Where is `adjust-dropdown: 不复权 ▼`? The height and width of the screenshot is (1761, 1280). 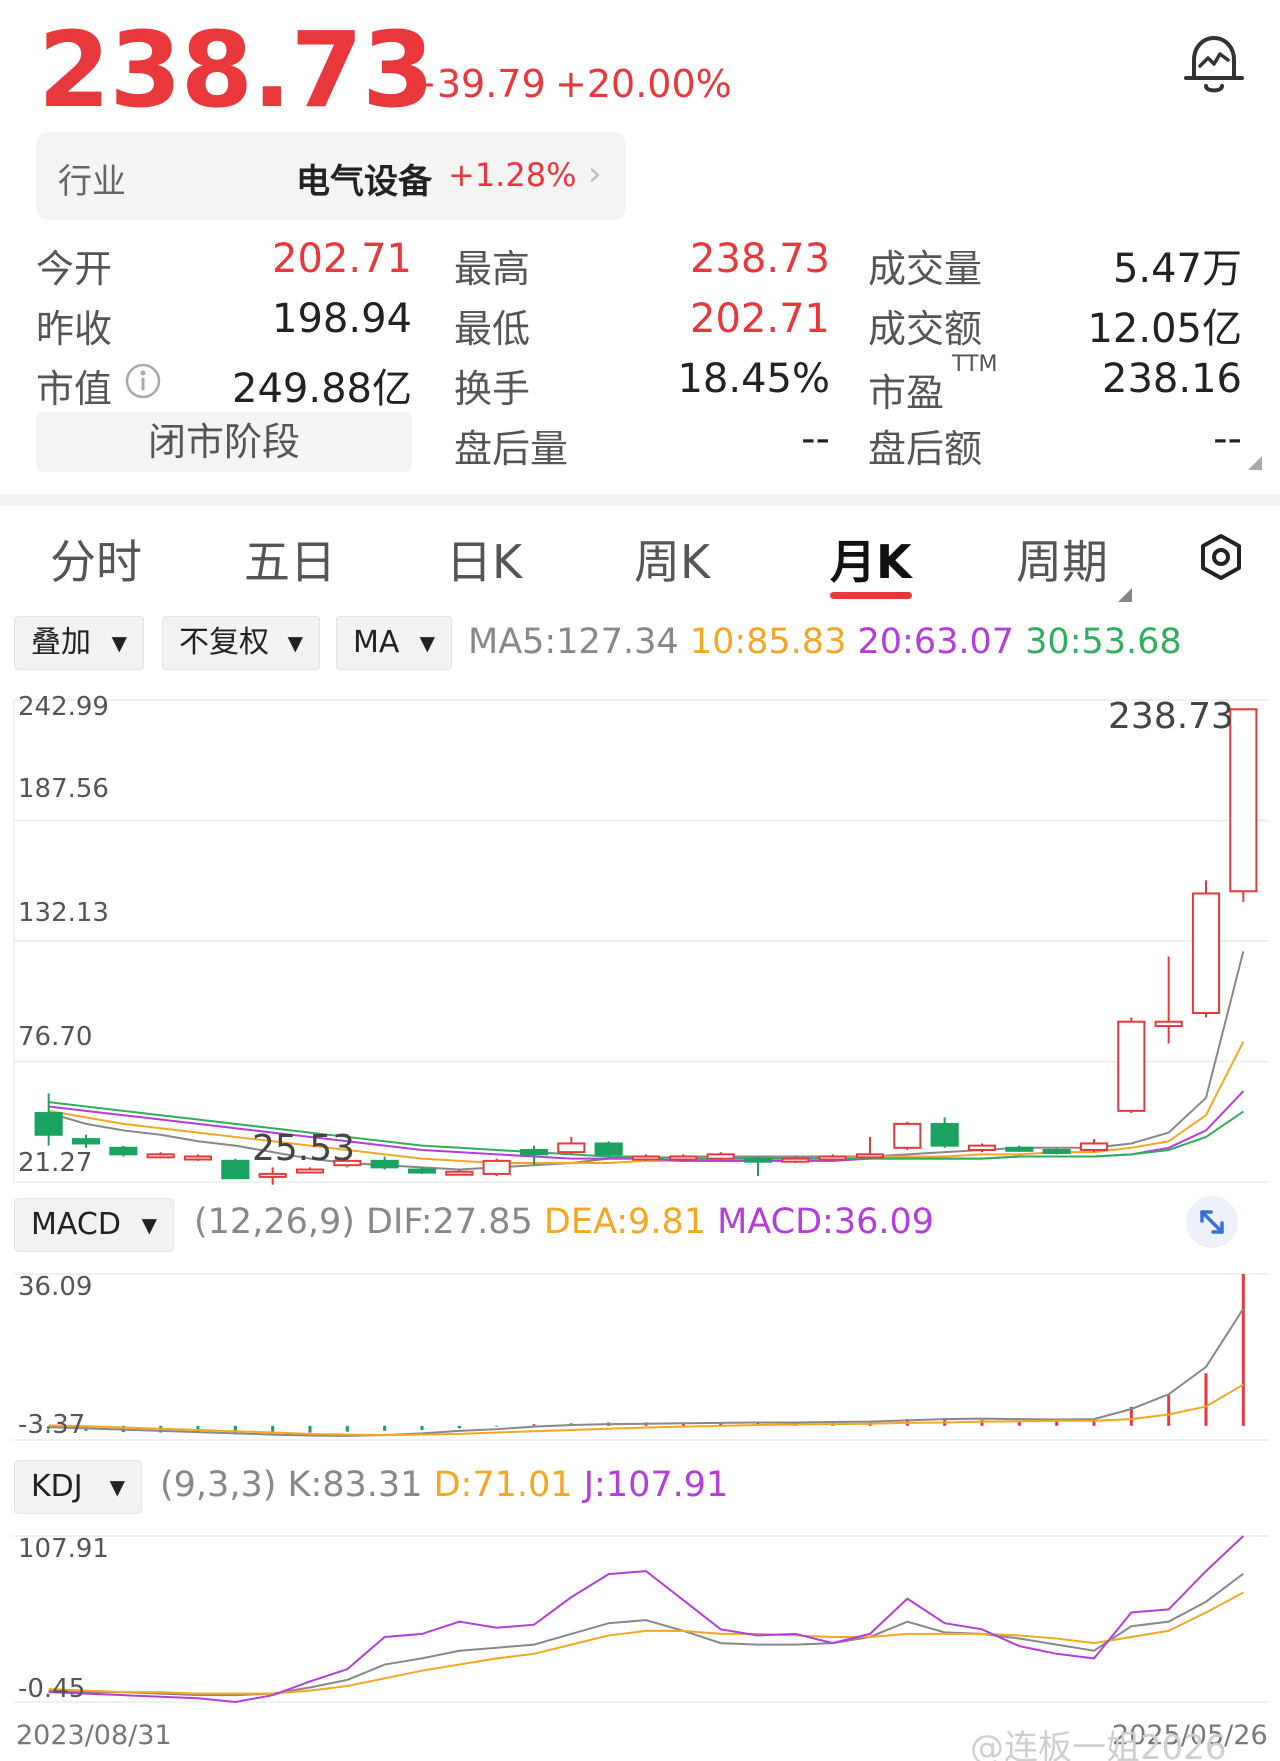
adjust-dropdown: 不复权 ▼ is located at coordinates (241, 643).